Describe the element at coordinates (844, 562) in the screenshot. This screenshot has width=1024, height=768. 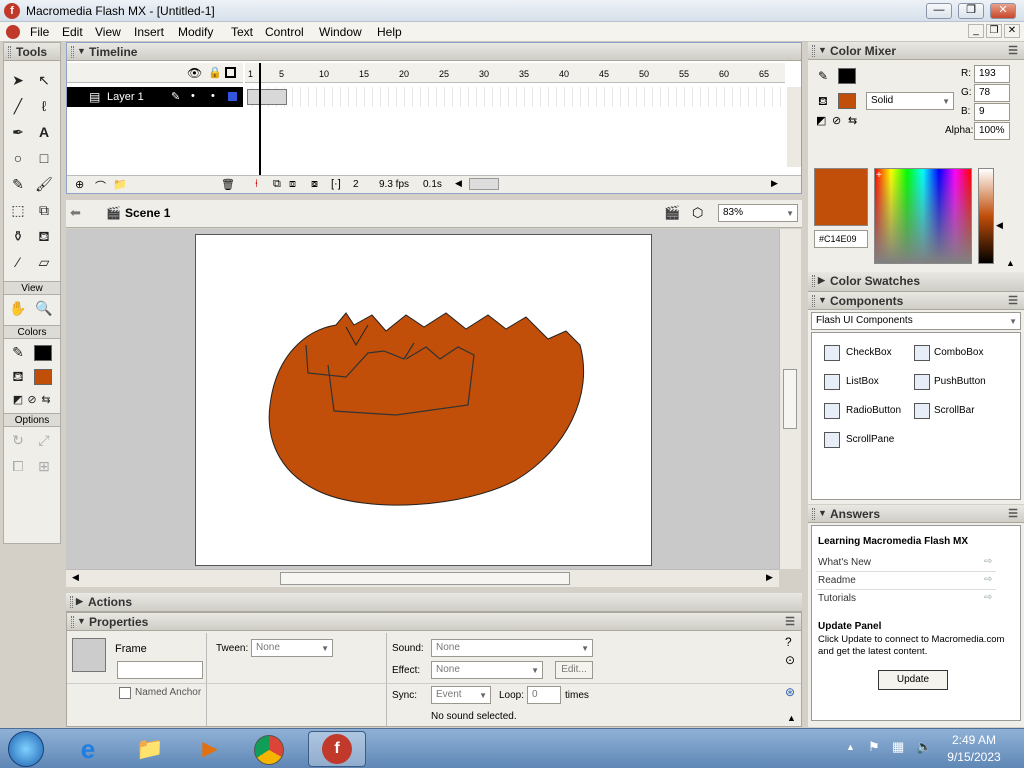
I see `link-whats-new: What's New` at that location.